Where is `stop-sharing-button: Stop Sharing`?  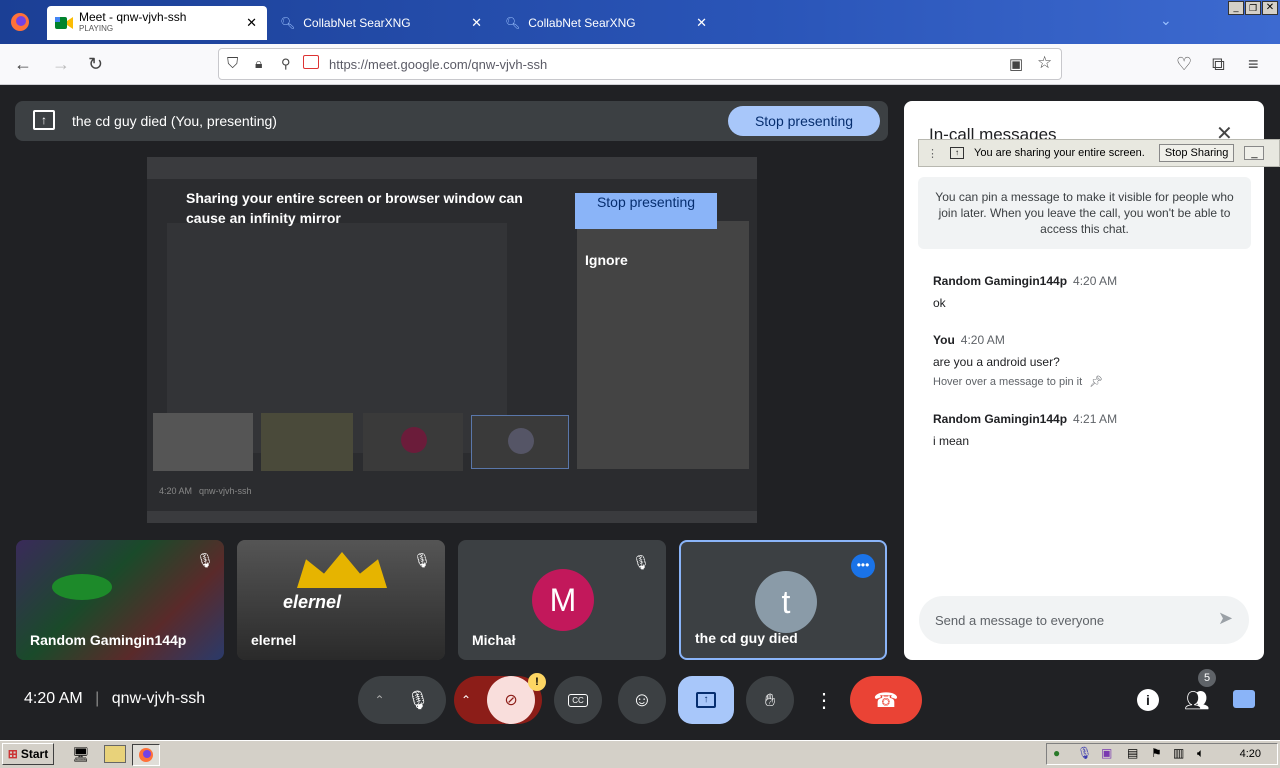 stop-sharing-button: Stop Sharing is located at coordinates (1196, 153).